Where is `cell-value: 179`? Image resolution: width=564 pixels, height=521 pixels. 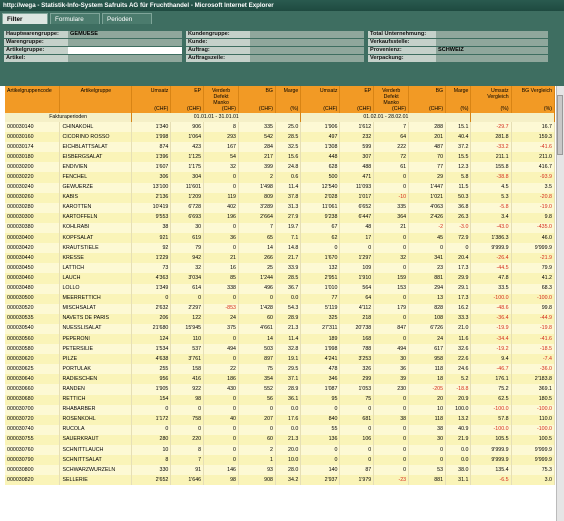 cell-value: 179 is located at coordinates (391, 308).